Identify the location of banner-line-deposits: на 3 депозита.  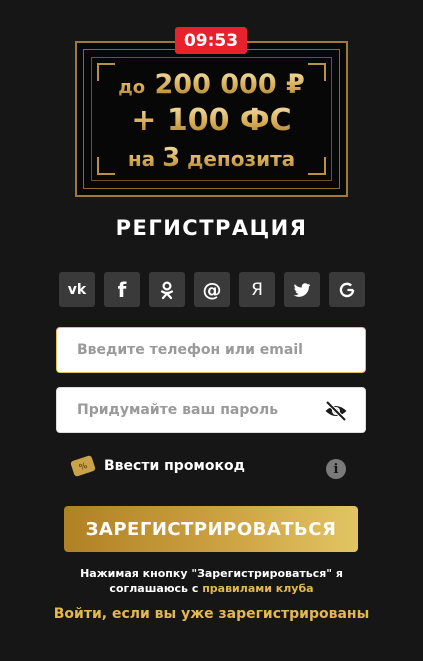
(211, 158).